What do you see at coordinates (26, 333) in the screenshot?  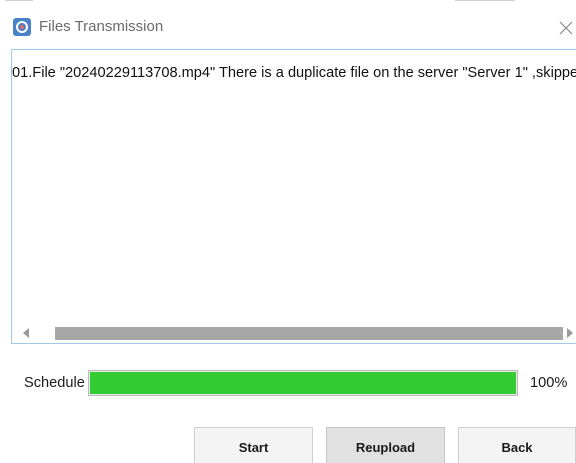 I see `scroll-left-arrow-icon` at bounding box center [26, 333].